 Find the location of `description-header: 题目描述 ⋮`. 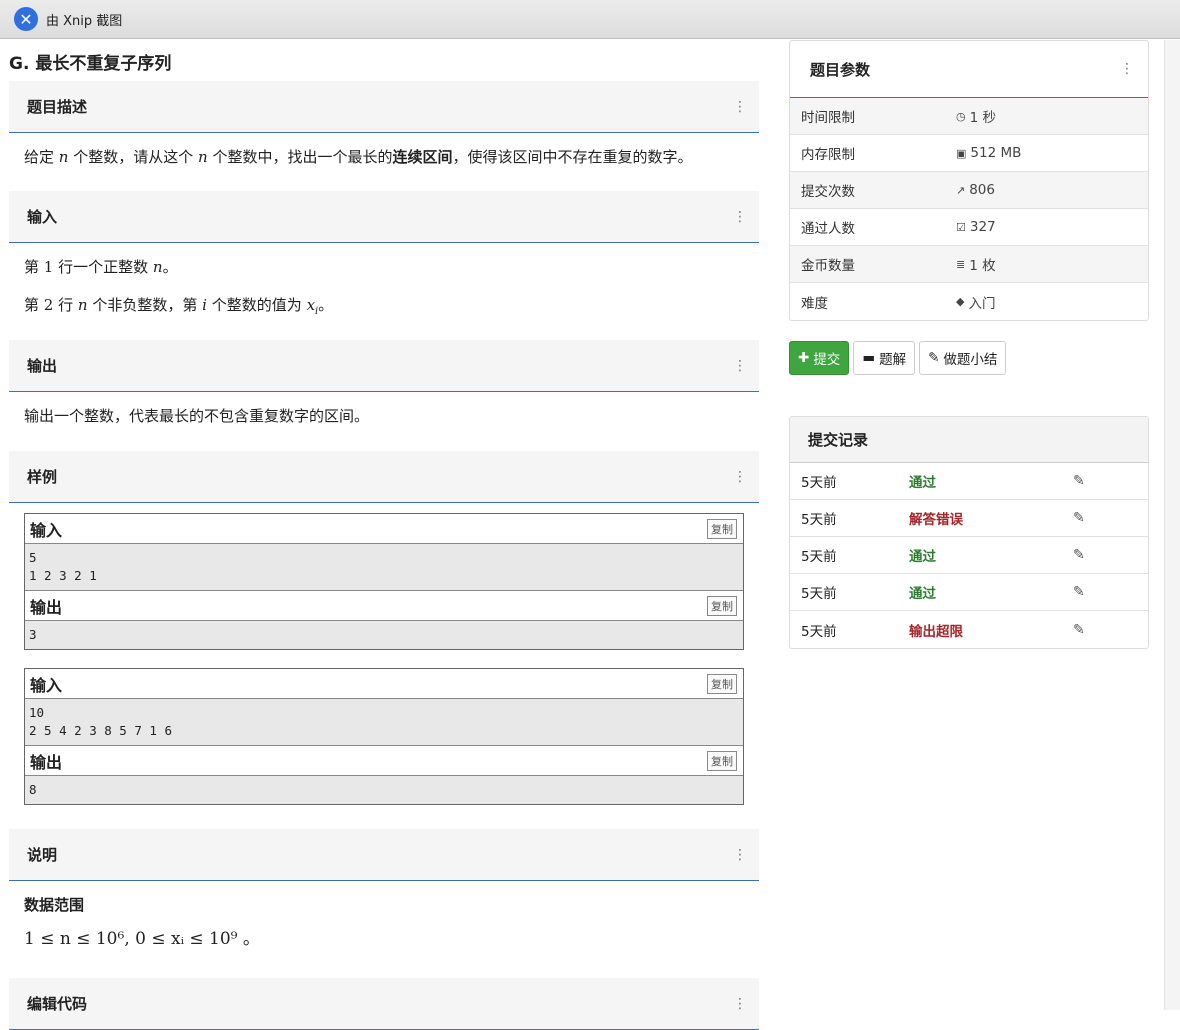

description-header: 题目描述 ⋮ is located at coordinates (384, 107).